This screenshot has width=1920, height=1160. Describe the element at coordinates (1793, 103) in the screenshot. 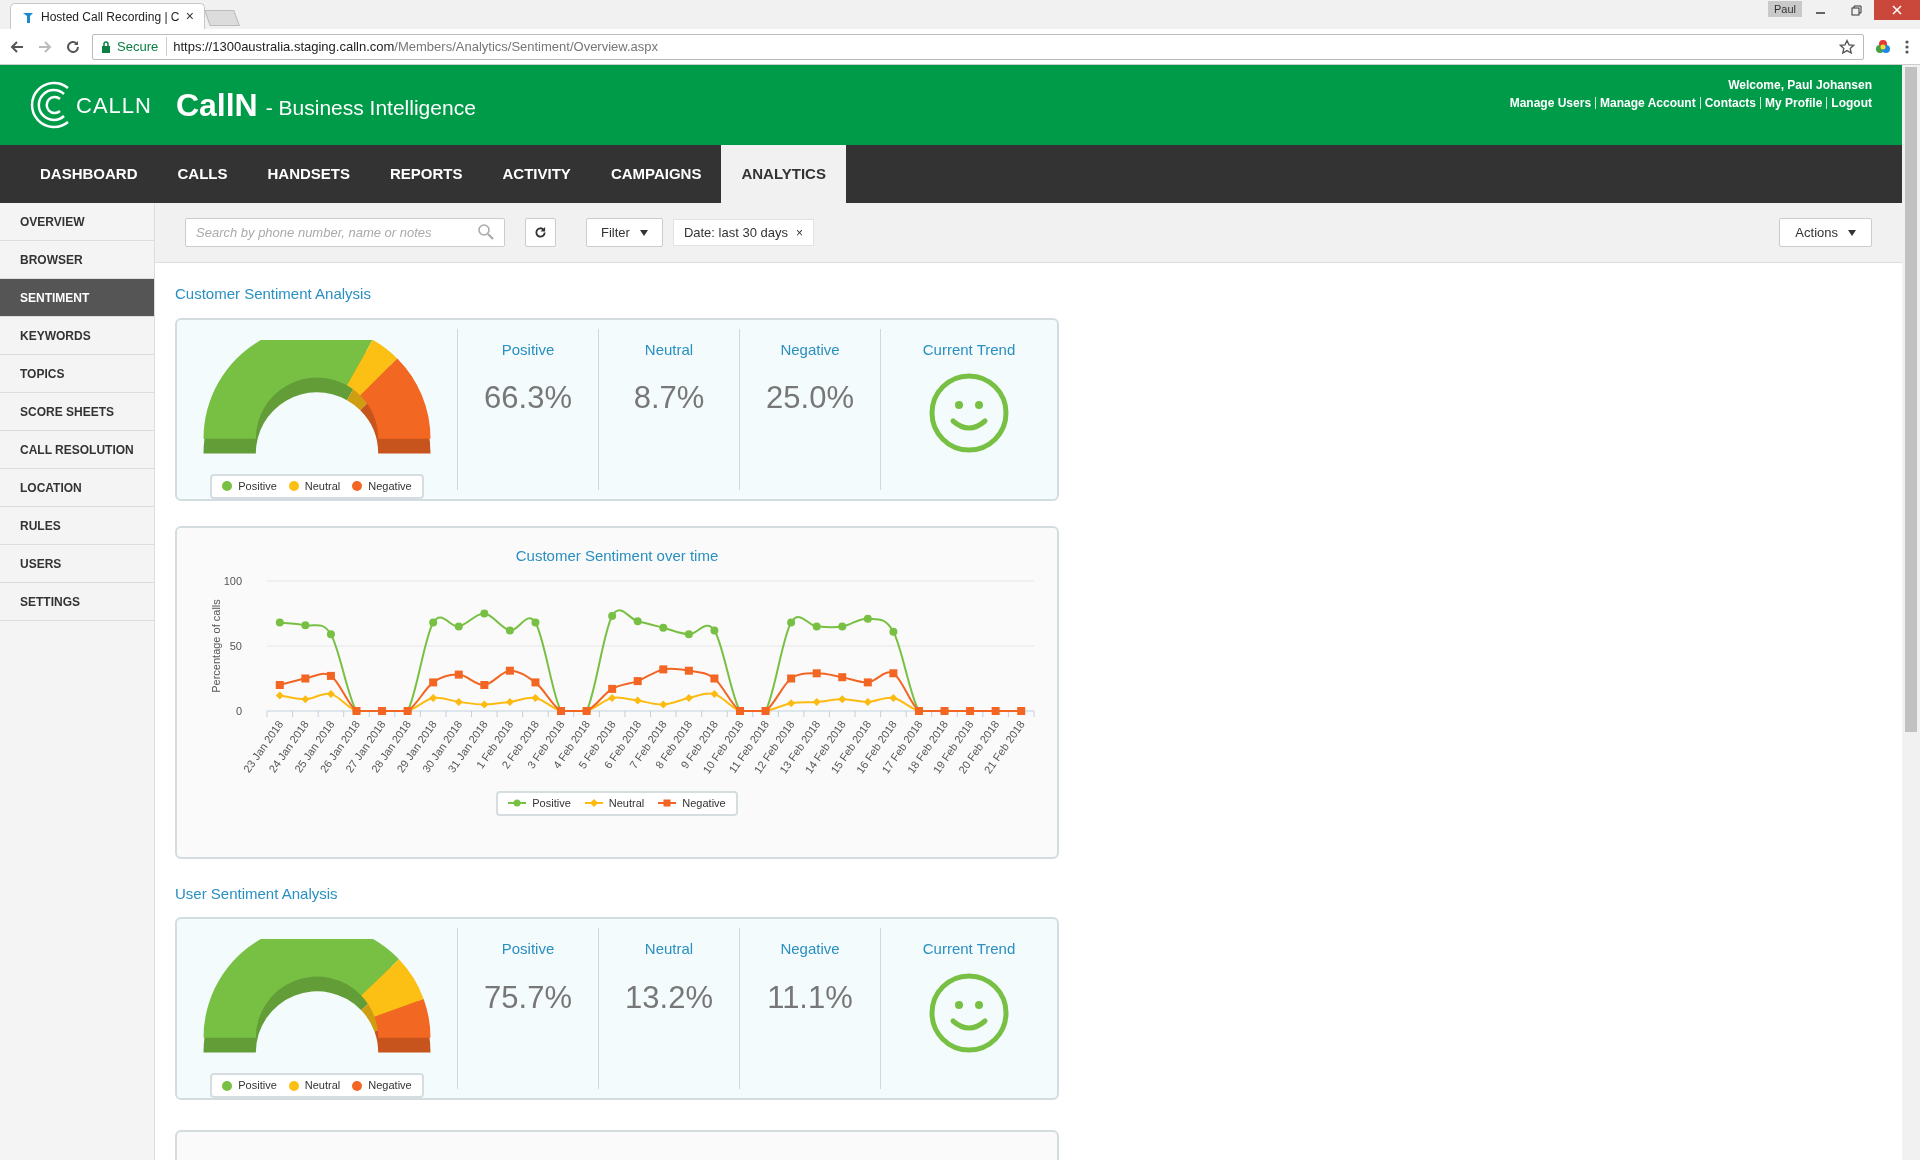

I see `header-link: My Profile` at that location.